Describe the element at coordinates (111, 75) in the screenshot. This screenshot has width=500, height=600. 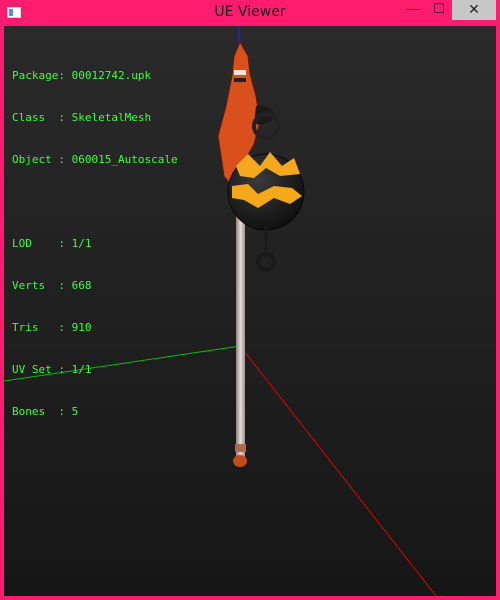
I see `package-value: 00012742.upk` at that location.